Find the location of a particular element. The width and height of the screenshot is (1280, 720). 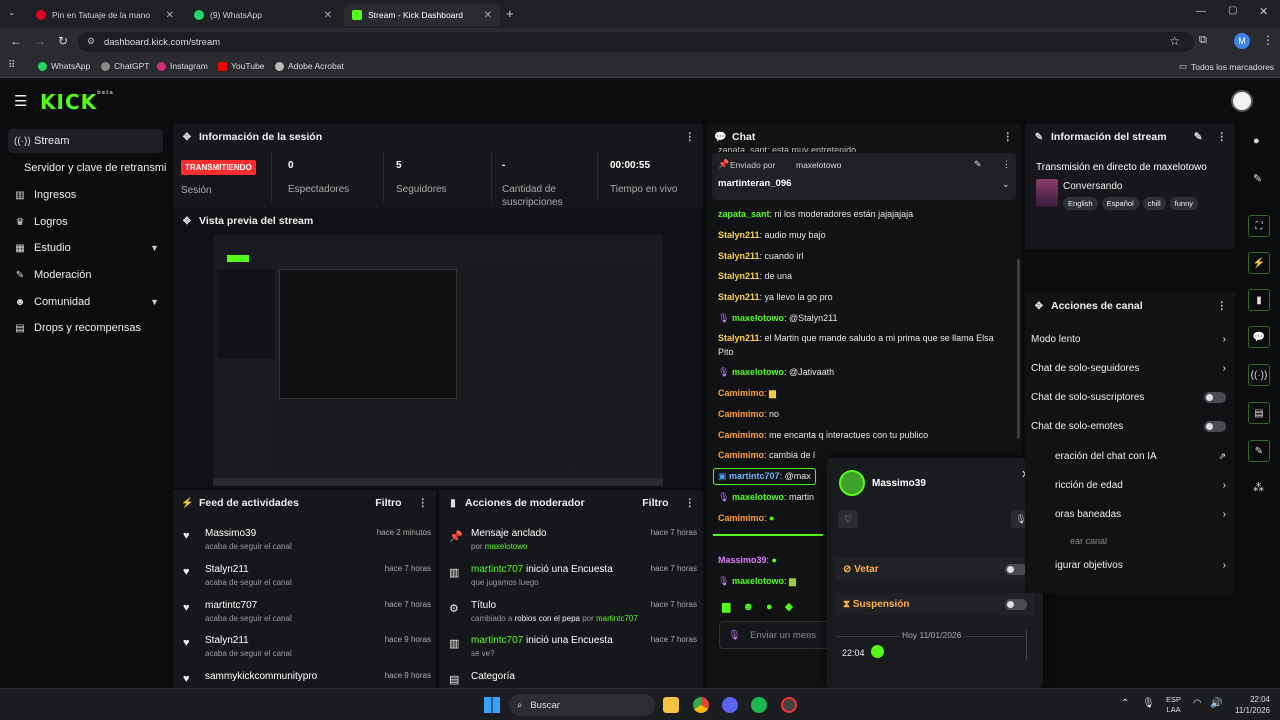

rail-button-3: ▮ is located at coordinates (1259, 300).